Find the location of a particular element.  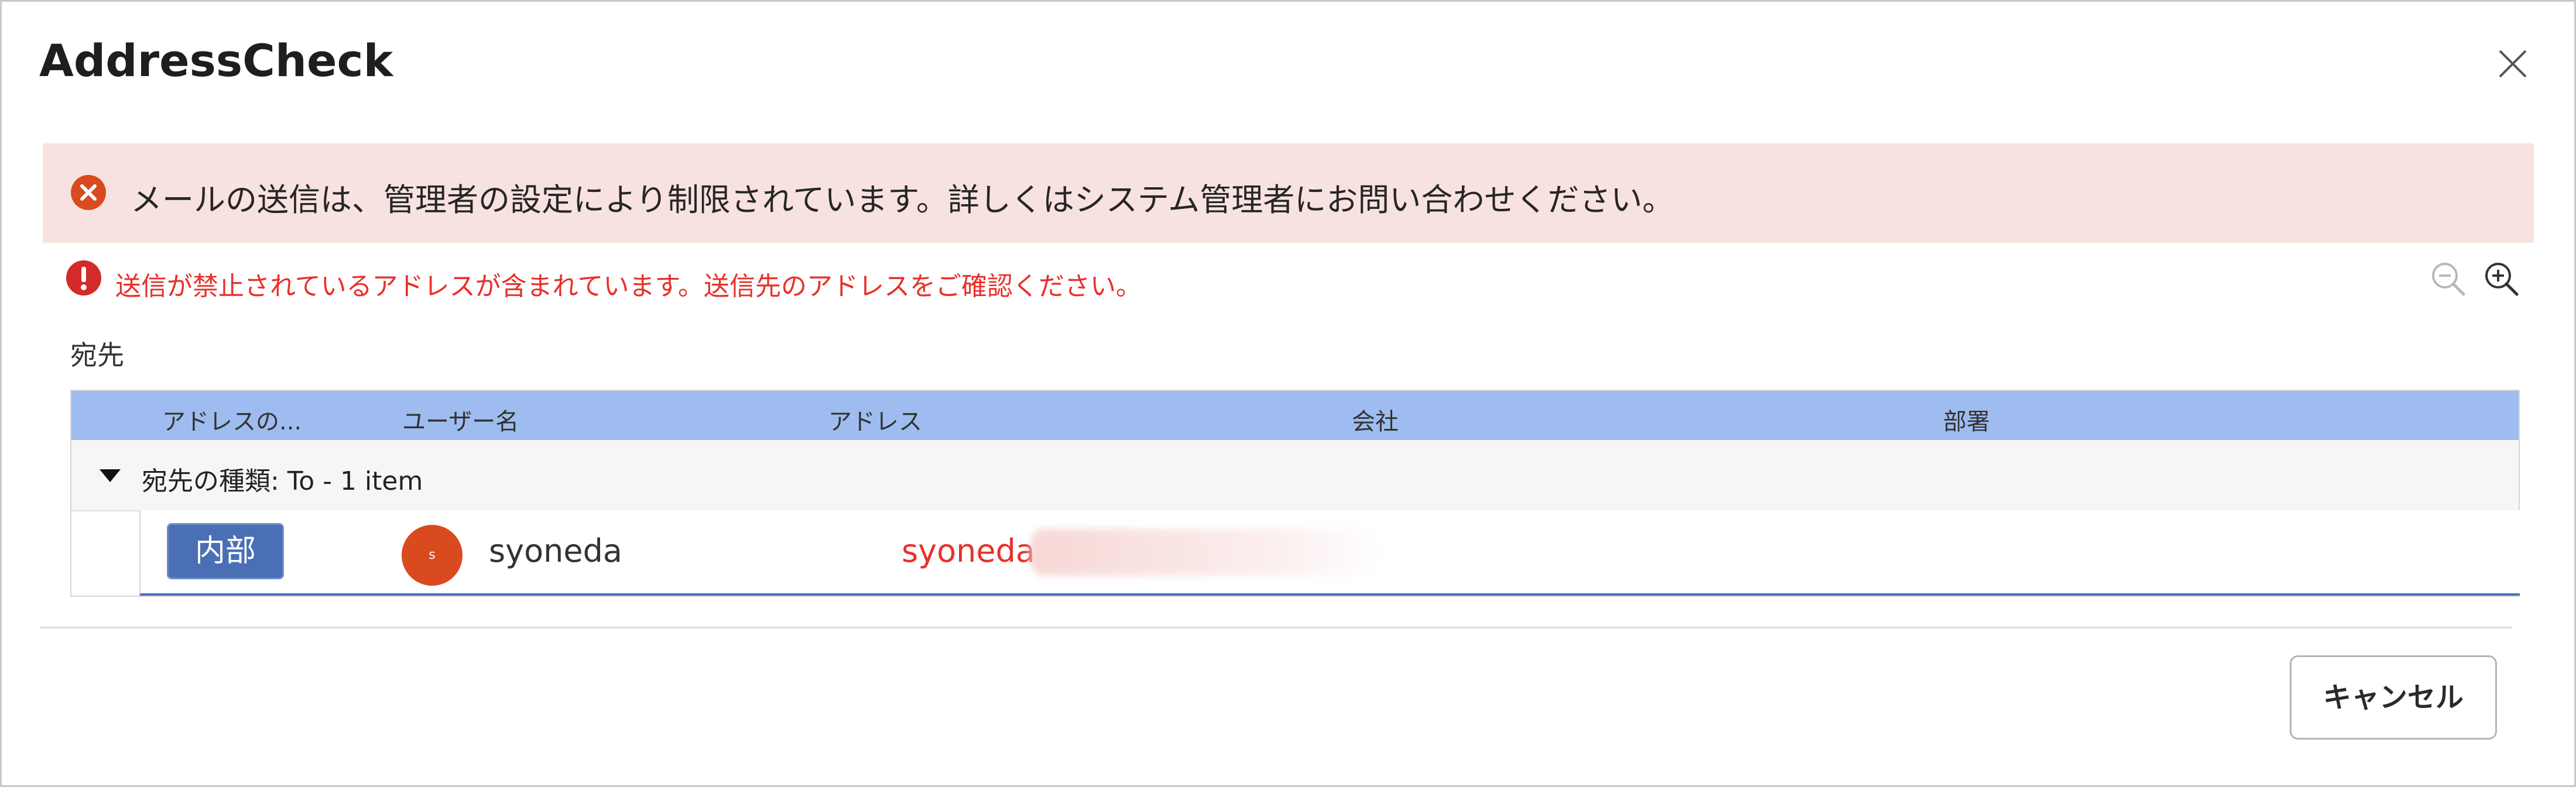

group-label: 宛先の種類: To - 1 item is located at coordinates (282, 481).